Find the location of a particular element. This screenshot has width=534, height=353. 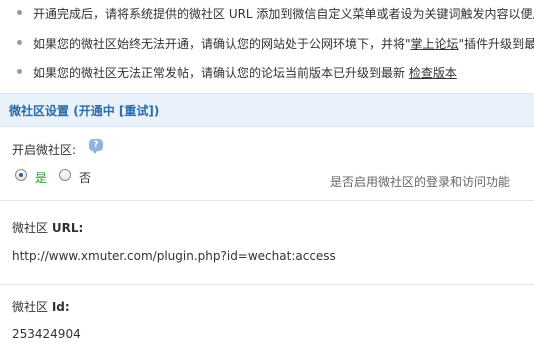

retry-button: [重试] is located at coordinates (136, 111).